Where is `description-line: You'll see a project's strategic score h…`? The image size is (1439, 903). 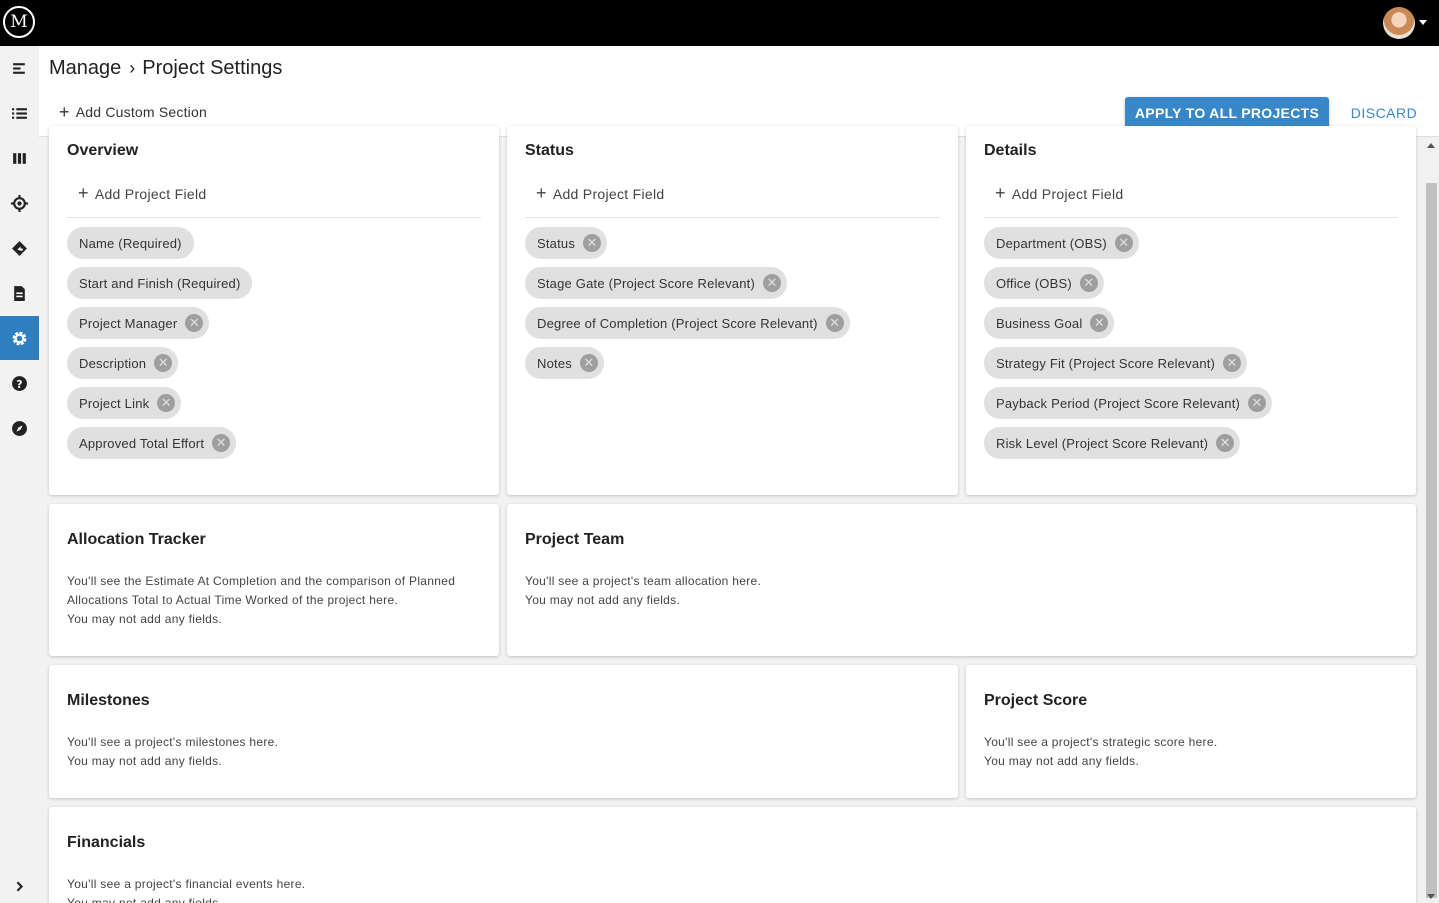
description-line: You'll see a project's strategic score h… is located at coordinates (1101, 742).